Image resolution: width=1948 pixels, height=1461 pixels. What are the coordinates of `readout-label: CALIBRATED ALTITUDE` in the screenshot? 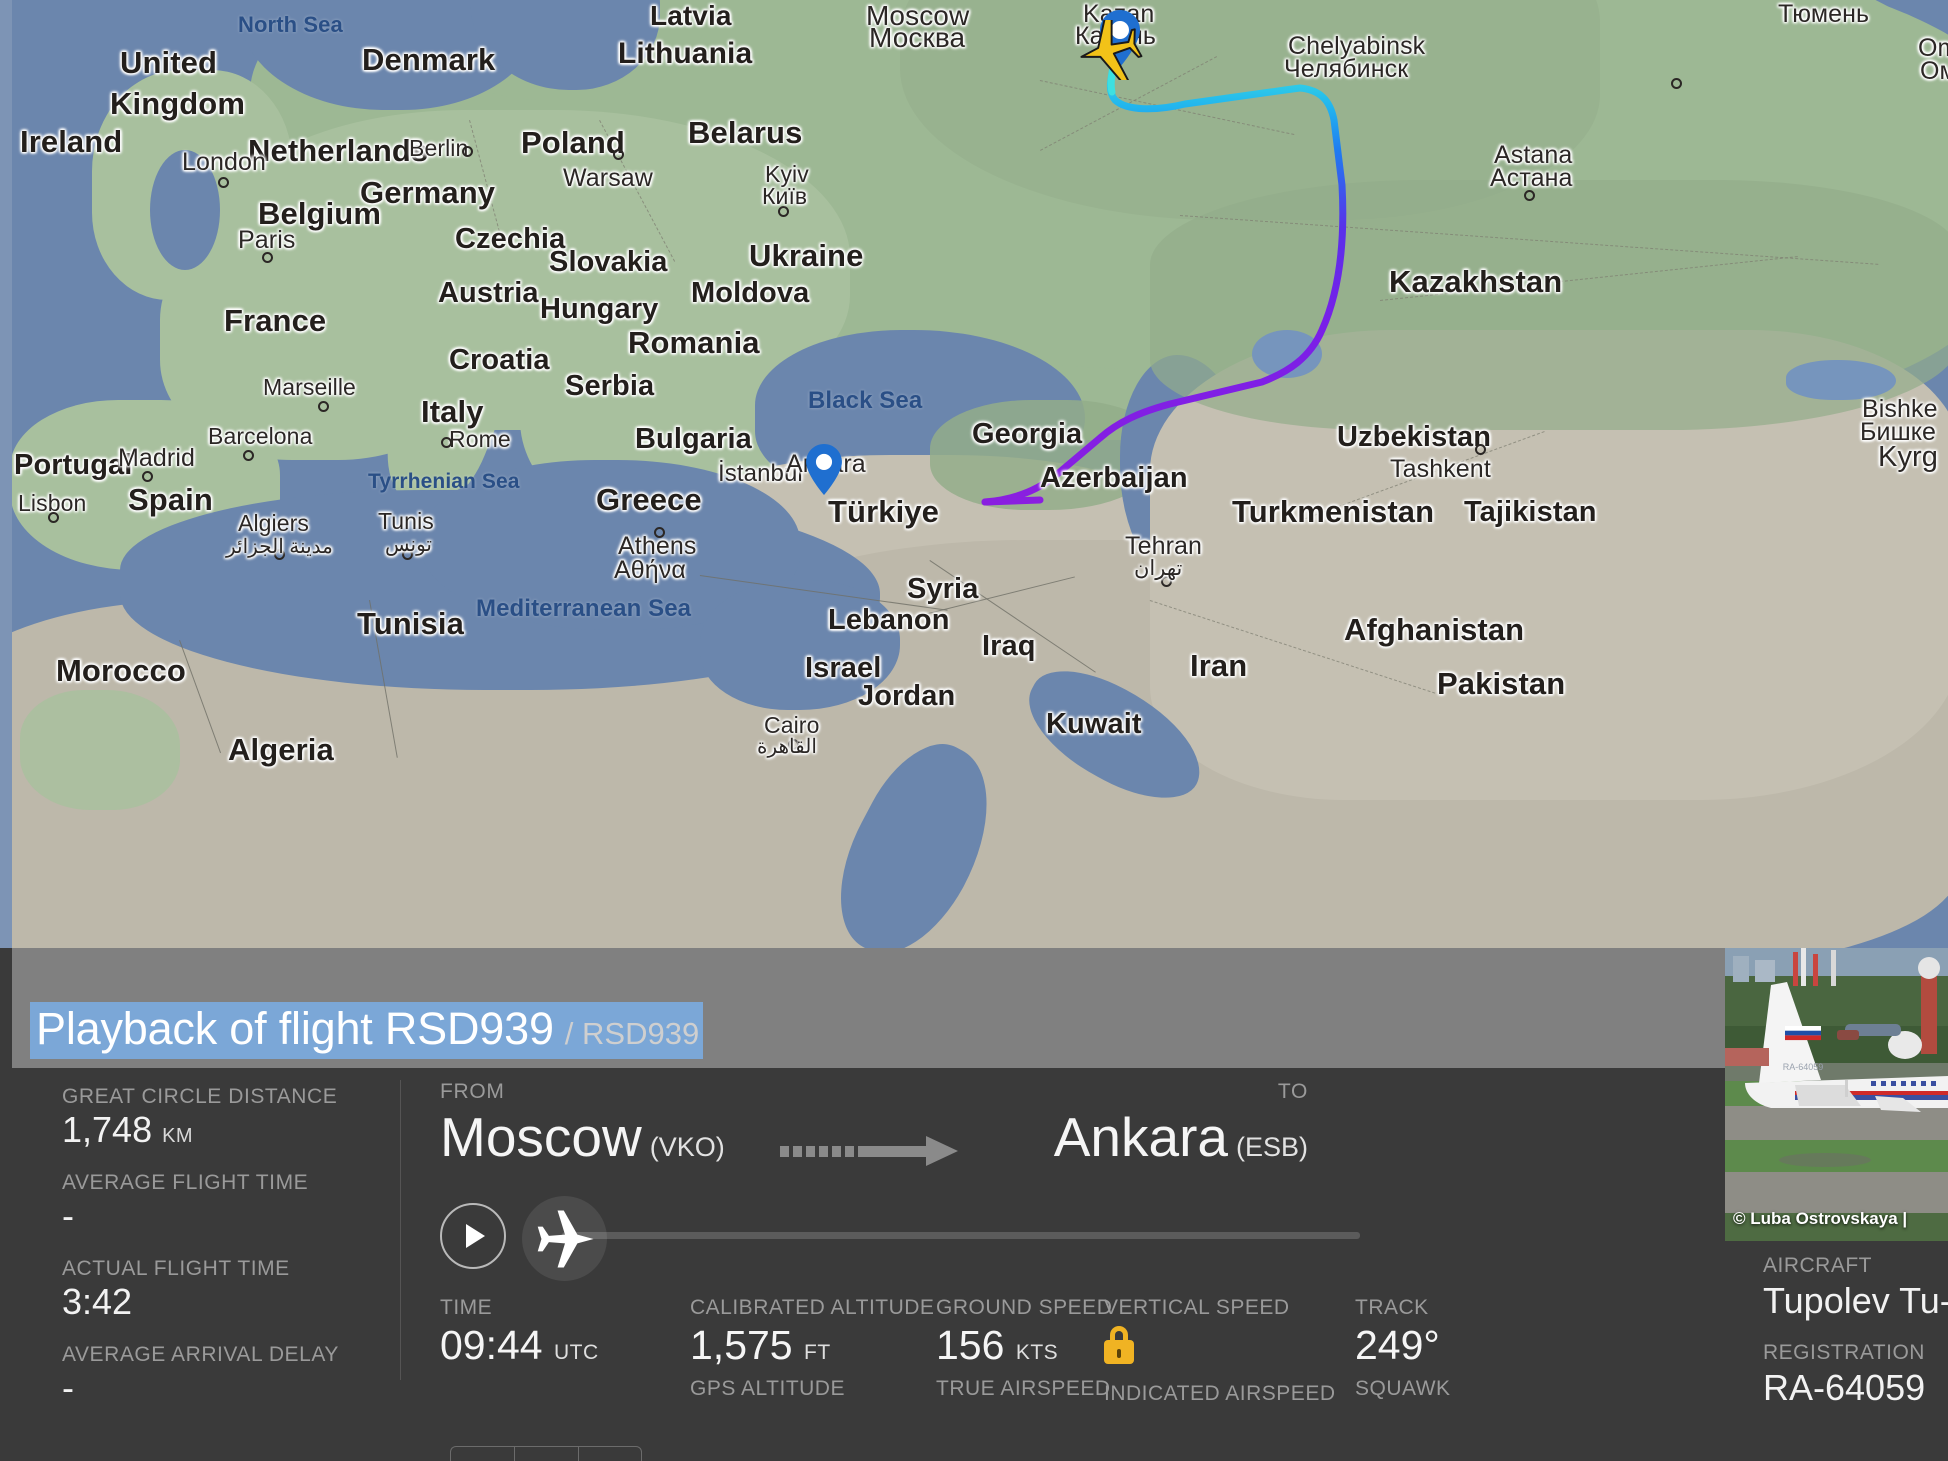 It's located at (812, 1307).